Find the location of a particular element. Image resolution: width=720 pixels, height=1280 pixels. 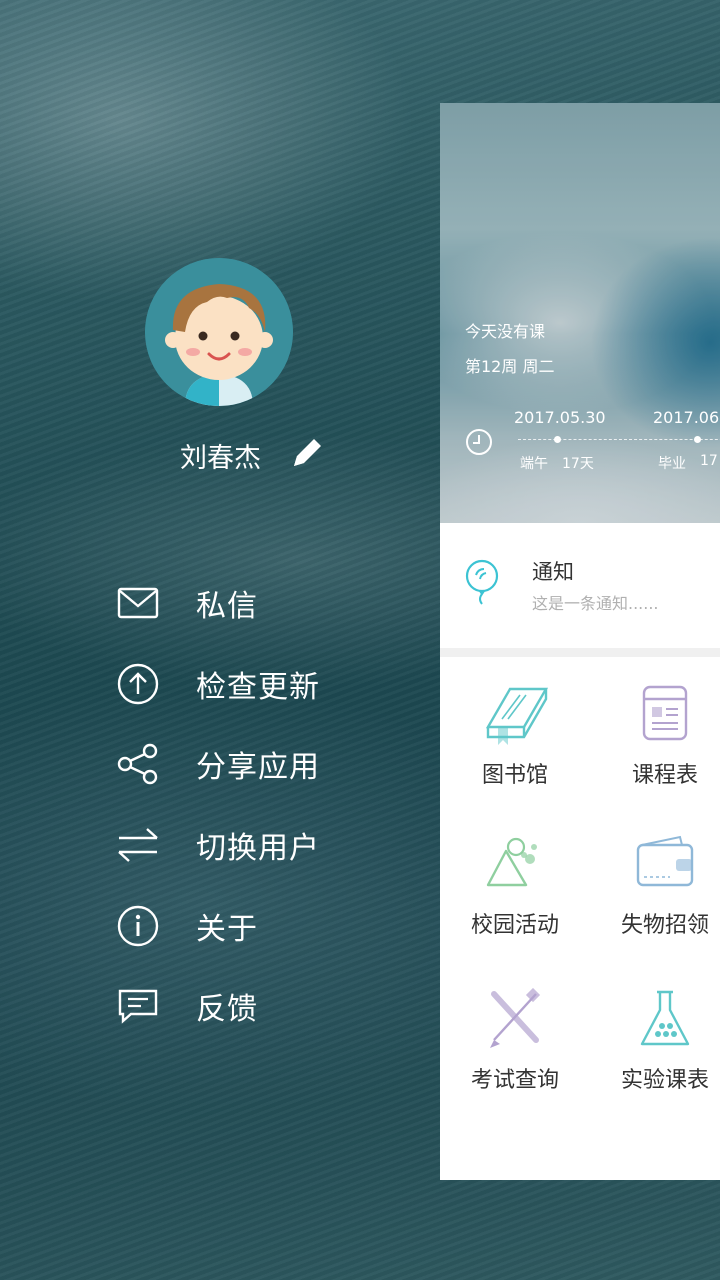

menu-label: 分享应用 is located at coordinates (258, 767).